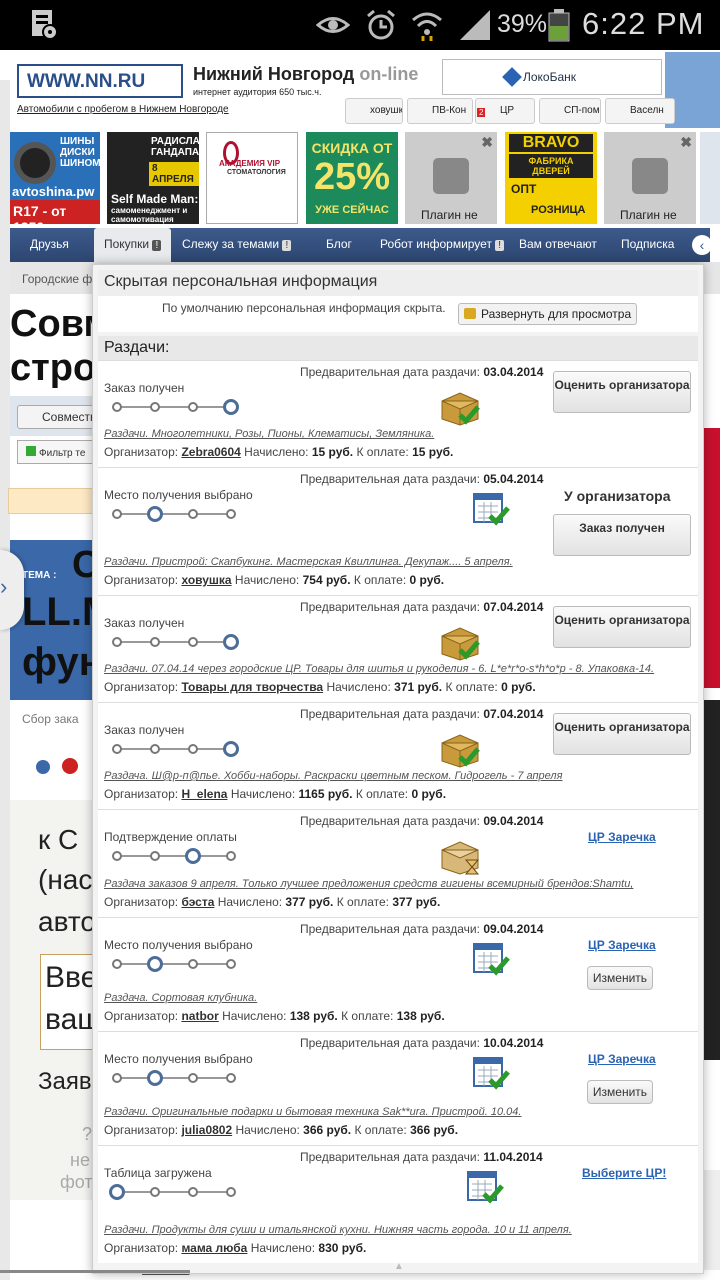 This screenshot has width=720, height=1280. Describe the element at coordinates (206, 1130) in the screenshot. I see `organizer-link: julia0802` at that location.